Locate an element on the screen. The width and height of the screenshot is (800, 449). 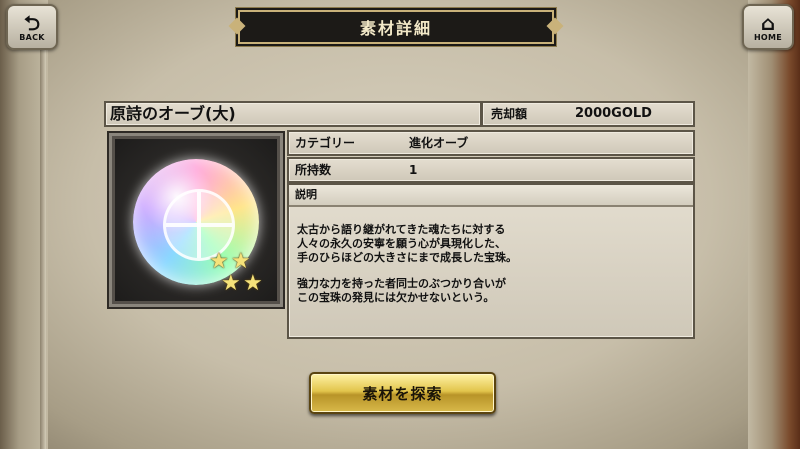
item-image-frame: ★ ★ ★ ★ is located at coordinates (196, 220).